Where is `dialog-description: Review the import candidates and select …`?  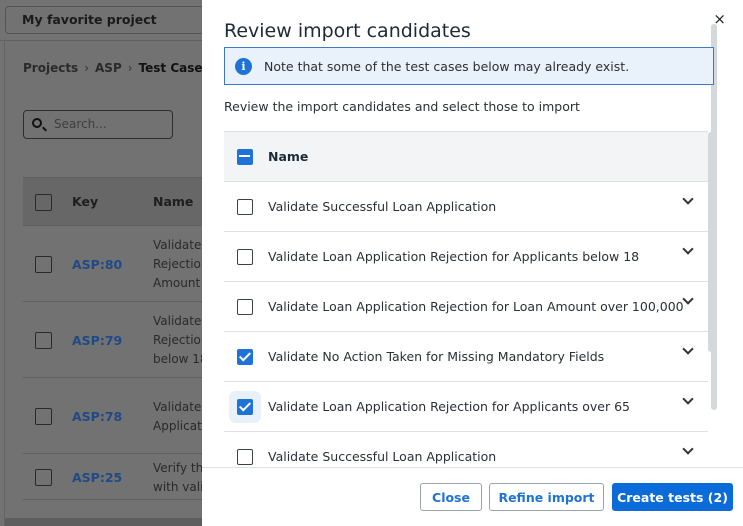 dialog-description: Review the import candidates and select … is located at coordinates (402, 106).